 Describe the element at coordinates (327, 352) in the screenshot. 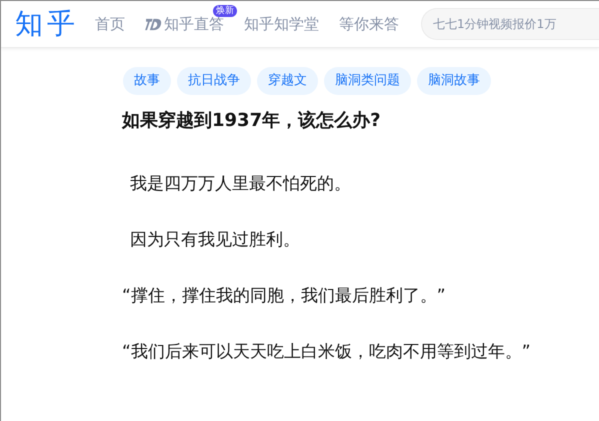

I see `answer-paragraph: “我们后来可以天天吃上白米饭，吃肉不用等到过年。”` at that location.